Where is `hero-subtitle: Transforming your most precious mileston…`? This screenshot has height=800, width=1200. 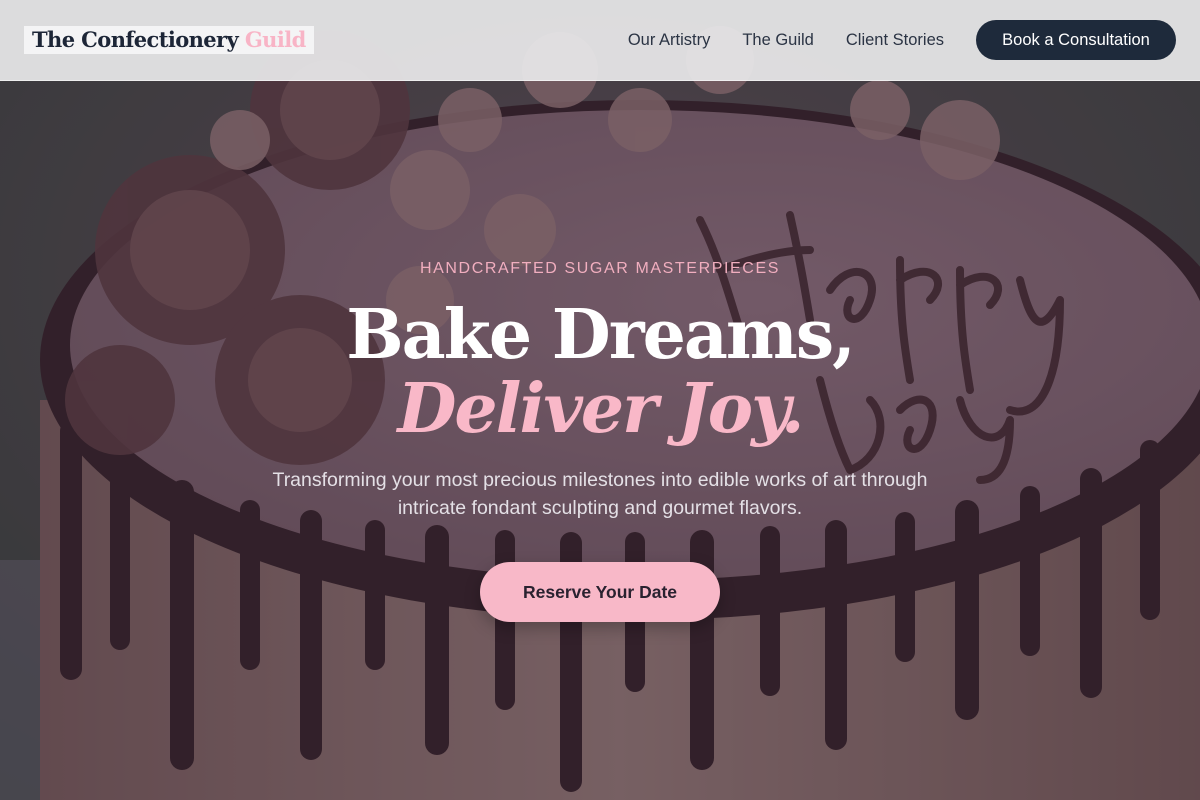
hero-subtitle: Transforming your most precious mileston… is located at coordinates (600, 494).